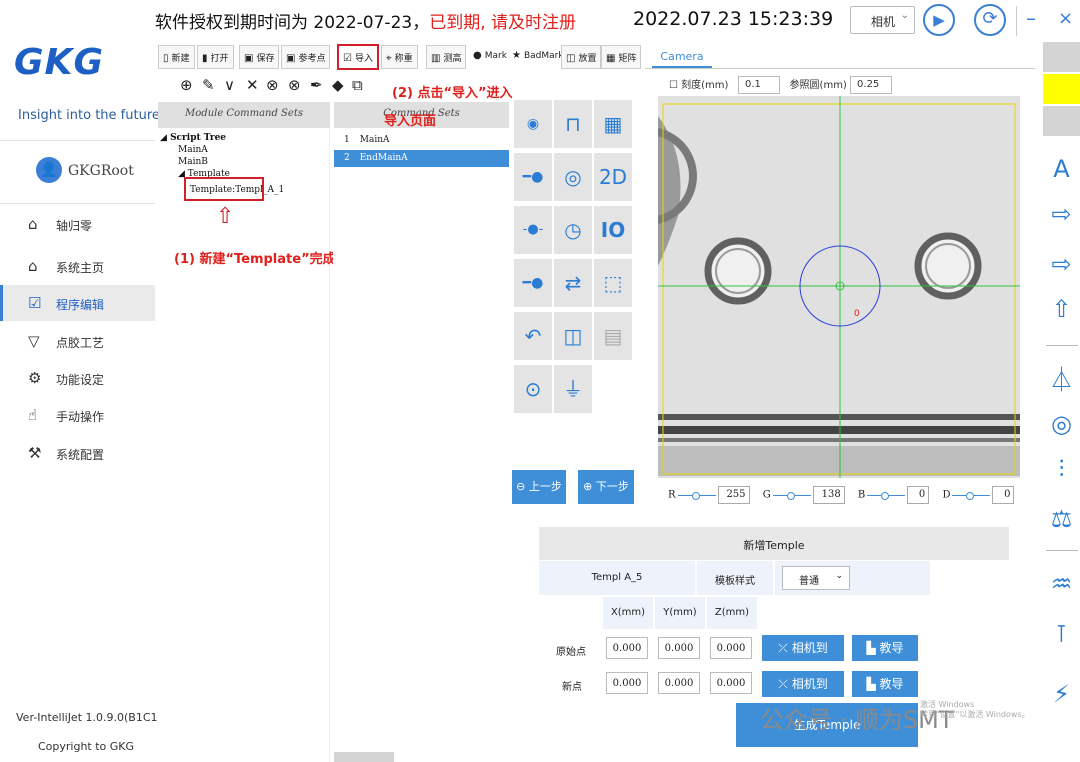  Describe the element at coordinates (731, 683) in the screenshot. I see `new-z-input: 0.000` at that location.